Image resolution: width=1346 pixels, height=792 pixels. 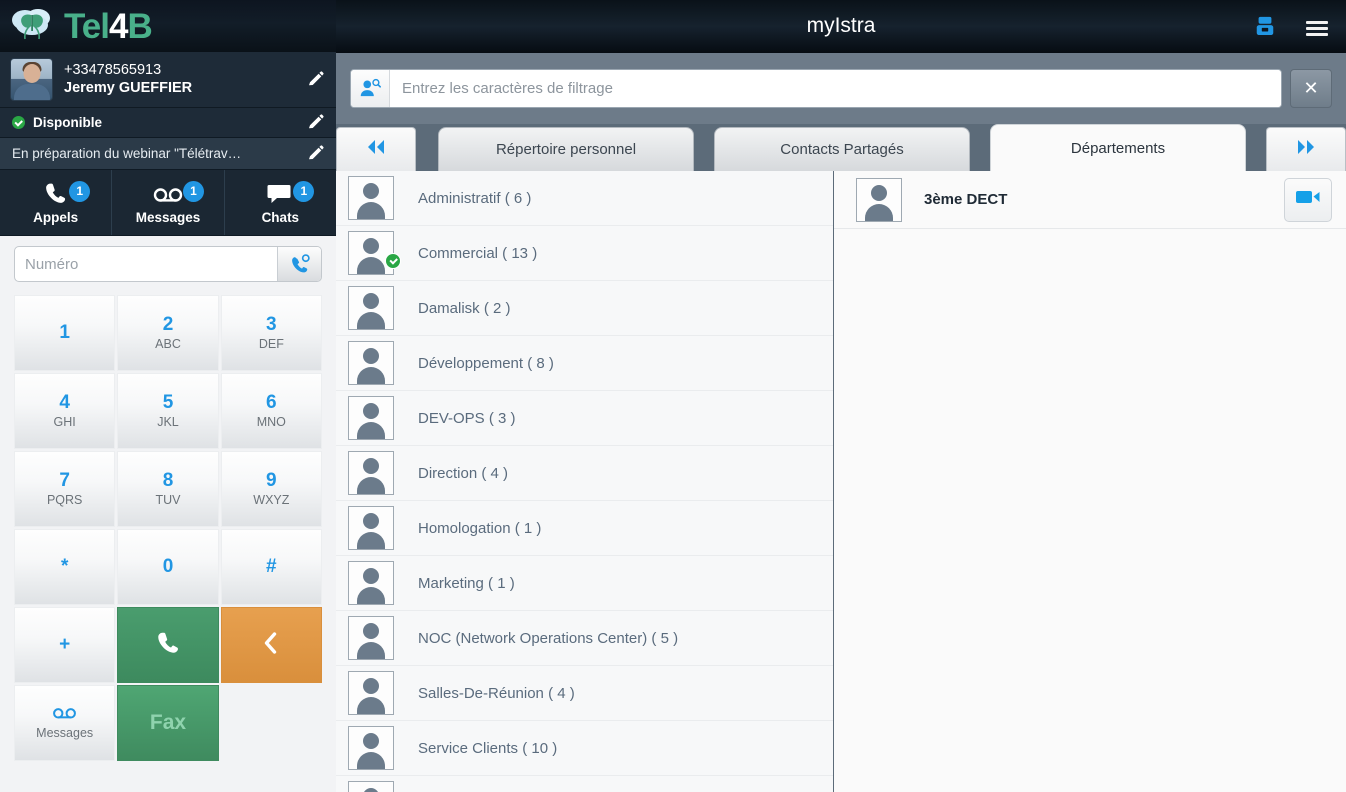 I want to click on list-item: DEV-OPS ( 3 ), so click(x=584, y=419).